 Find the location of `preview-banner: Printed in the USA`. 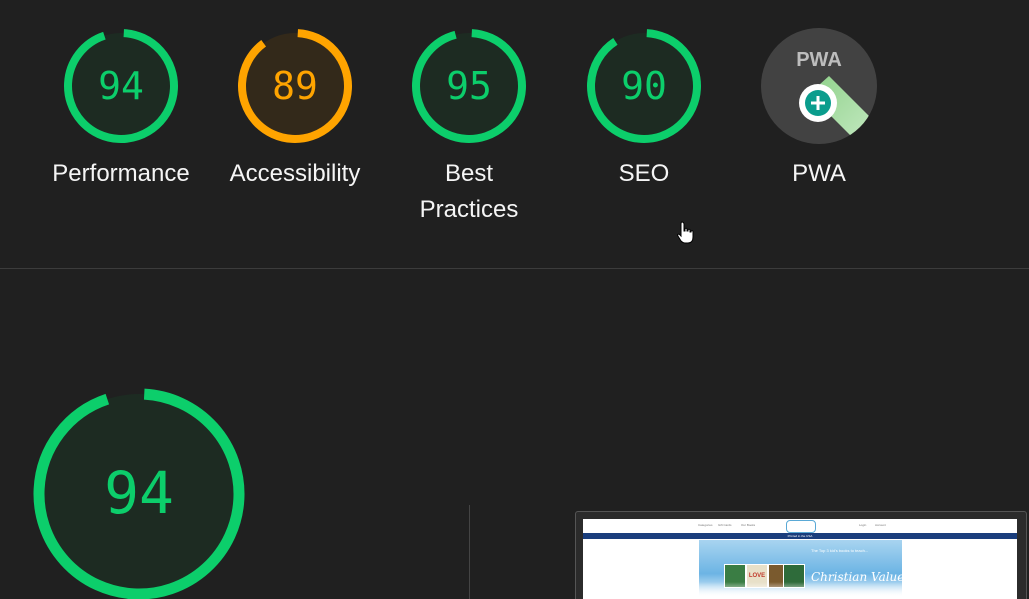

preview-banner: Printed in the USA is located at coordinates (800, 536).